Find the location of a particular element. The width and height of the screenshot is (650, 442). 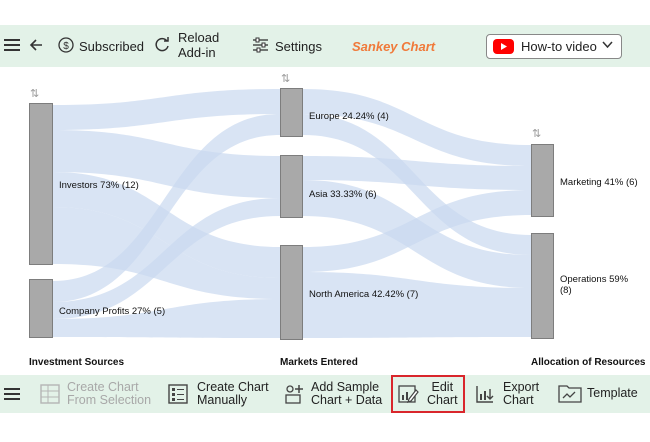

node-label-operations: Operations 59% (8) is located at coordinates (594, 285).